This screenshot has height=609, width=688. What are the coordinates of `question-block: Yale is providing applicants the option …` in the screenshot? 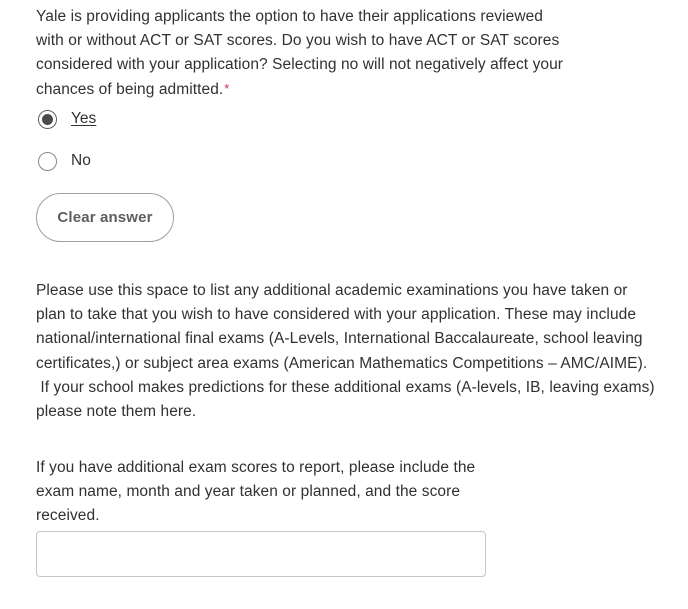 It's located at (356, 53).